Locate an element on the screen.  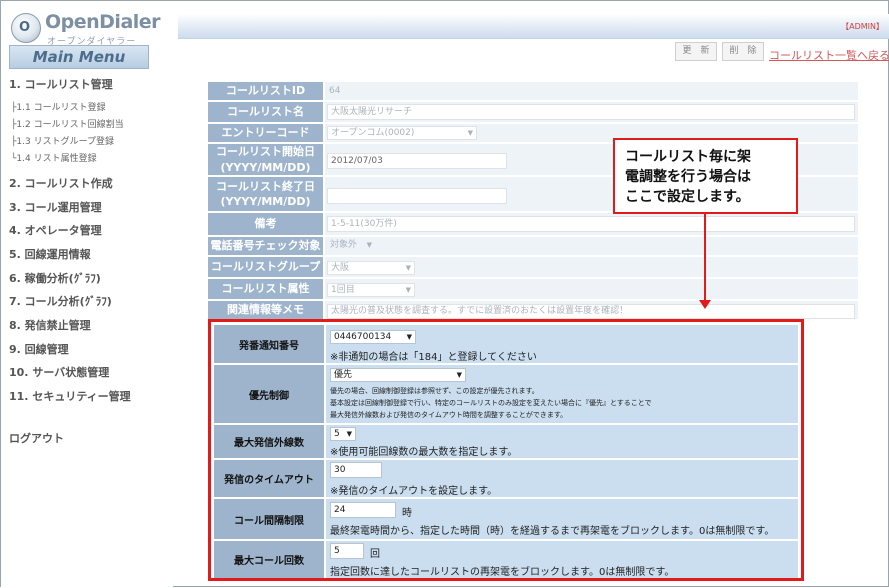
timeout-input: 30 is located at coordinates (356, 470).